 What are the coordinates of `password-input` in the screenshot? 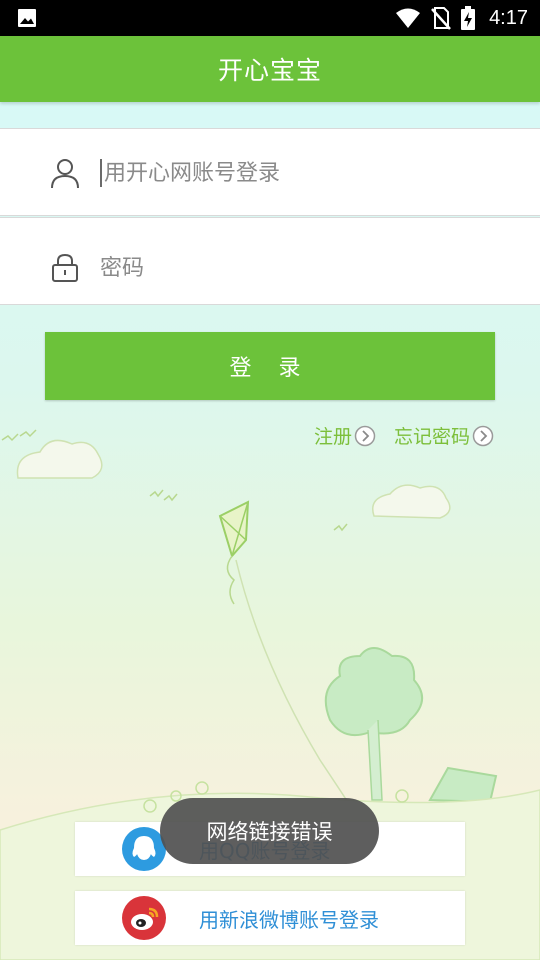 It's located at (300, 268).